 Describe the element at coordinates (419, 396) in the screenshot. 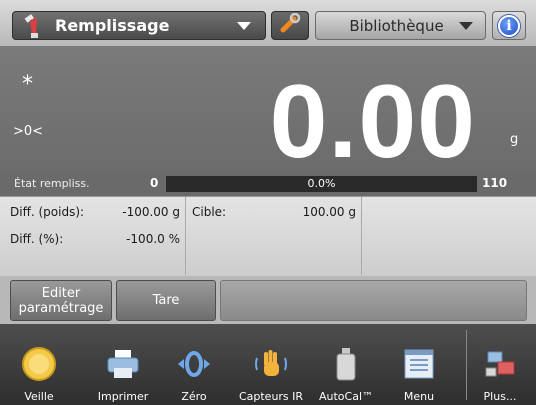

I see `menu-label: Menu` at that location.